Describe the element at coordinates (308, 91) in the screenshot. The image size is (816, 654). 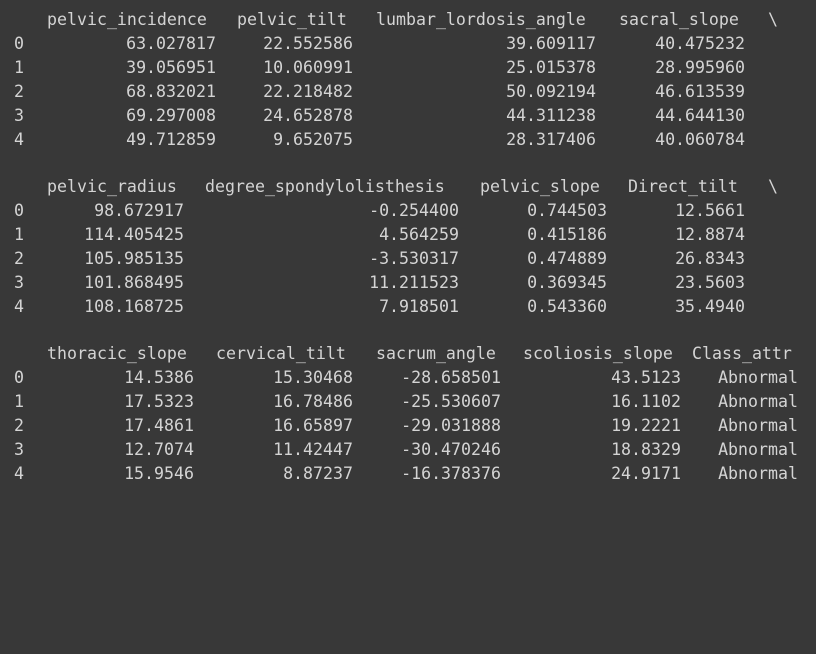
I see `table-cell: 22.218482` at that location.